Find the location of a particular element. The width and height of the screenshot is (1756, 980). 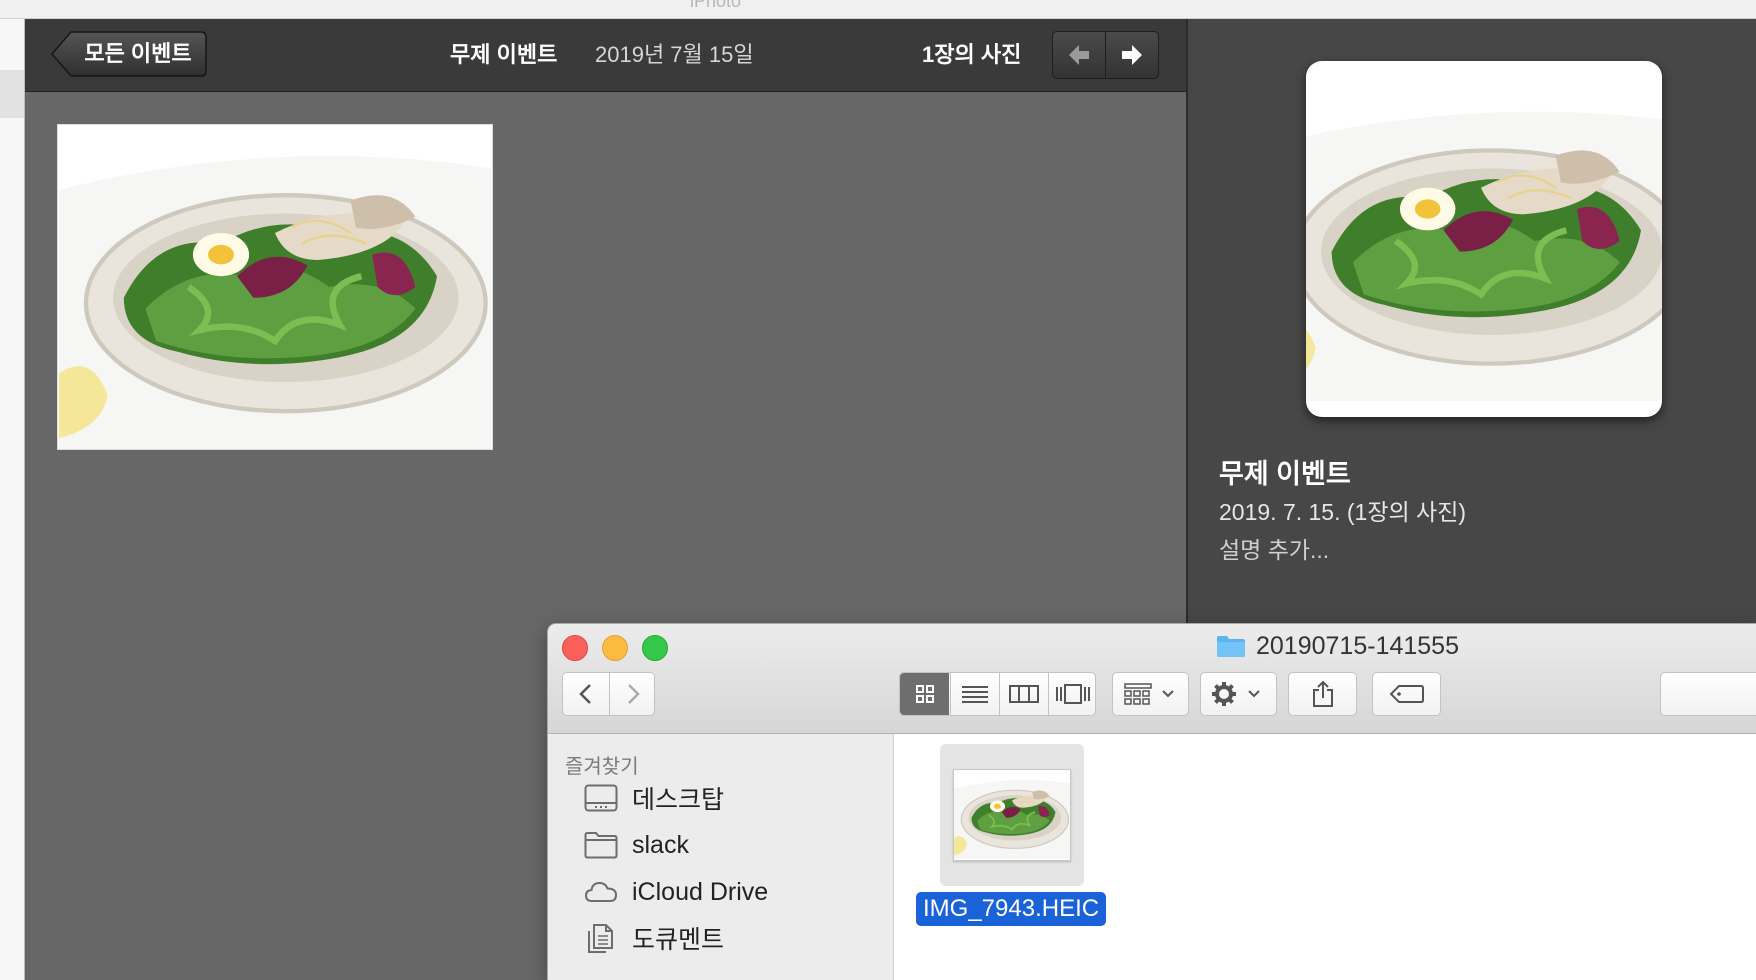

event-nav-group is located at coordinates (1105, 55).